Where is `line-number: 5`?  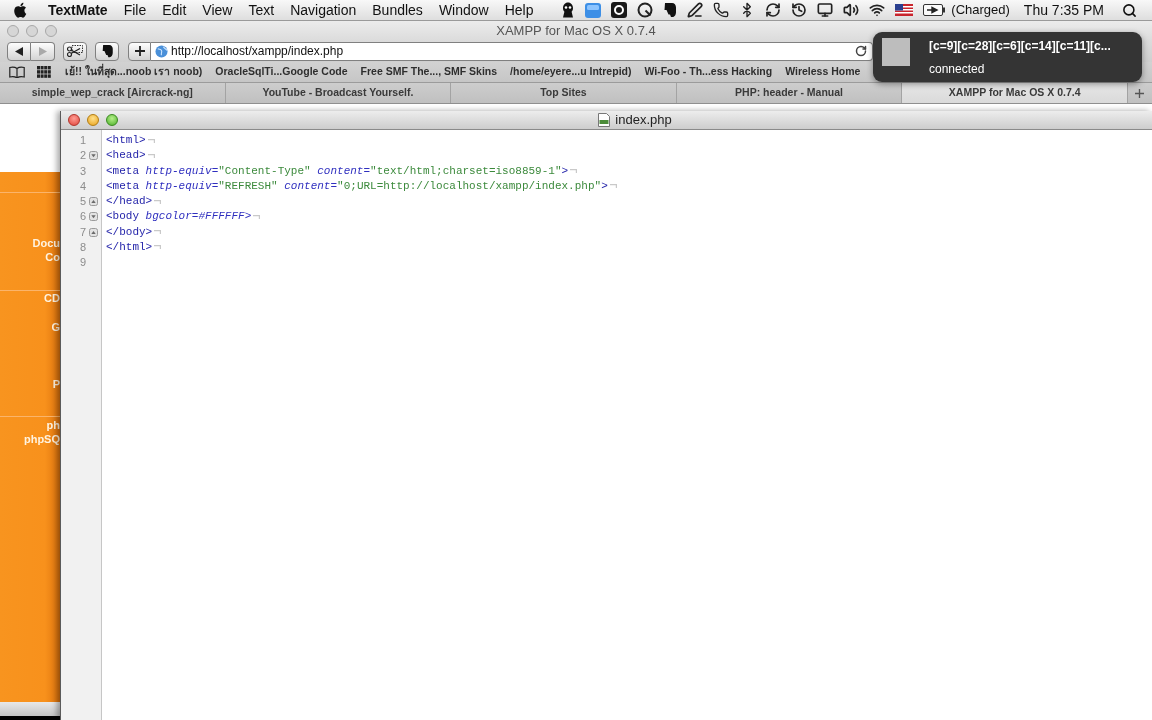
line-number: 5 is located at coordinates (82, 202).